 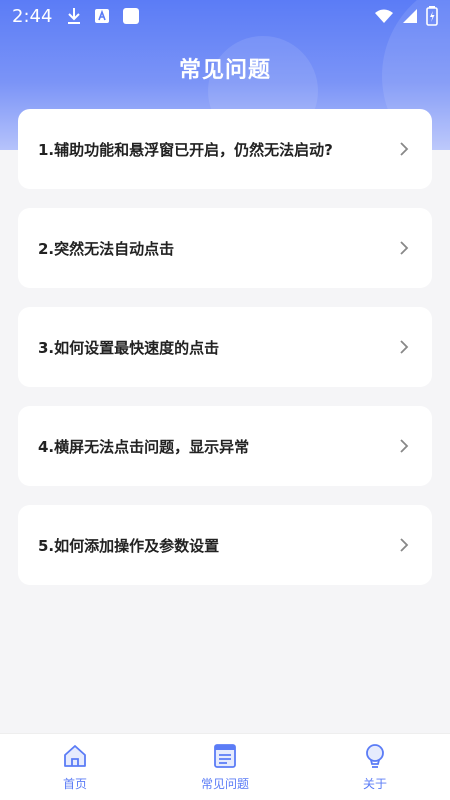 I want to click on notification-icons, so click(x=103, y=16).